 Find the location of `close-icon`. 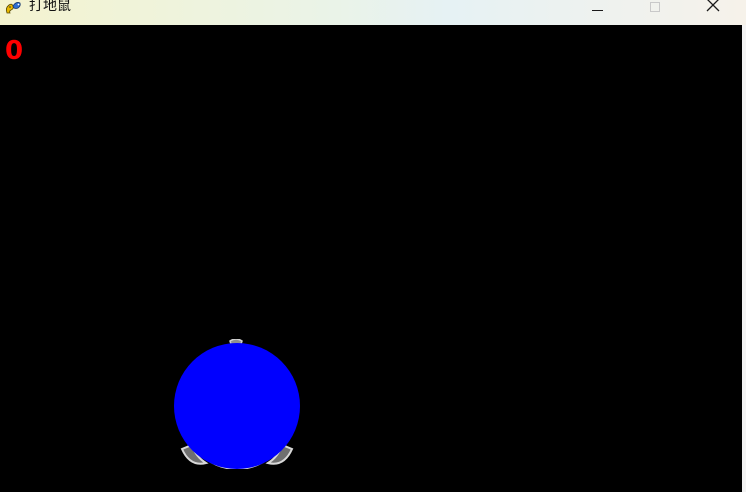

close-icon is located at coordinates (713, 8).